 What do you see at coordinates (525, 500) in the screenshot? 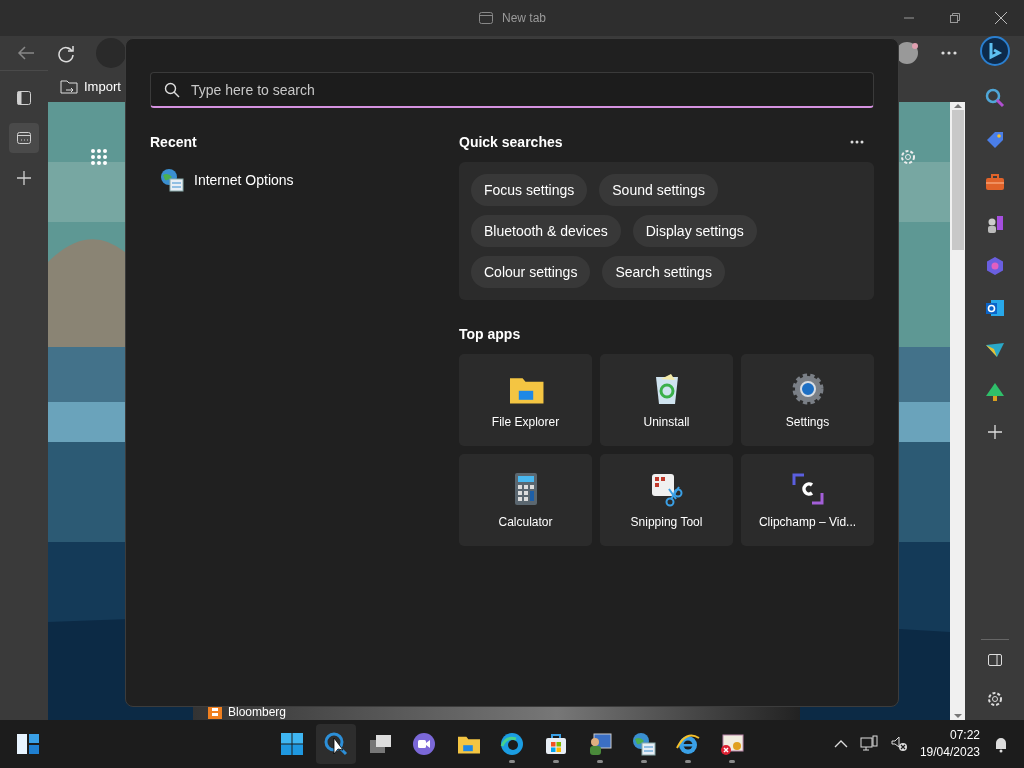
I see `app-tile: Calculator` at bounding box center [525, 500].